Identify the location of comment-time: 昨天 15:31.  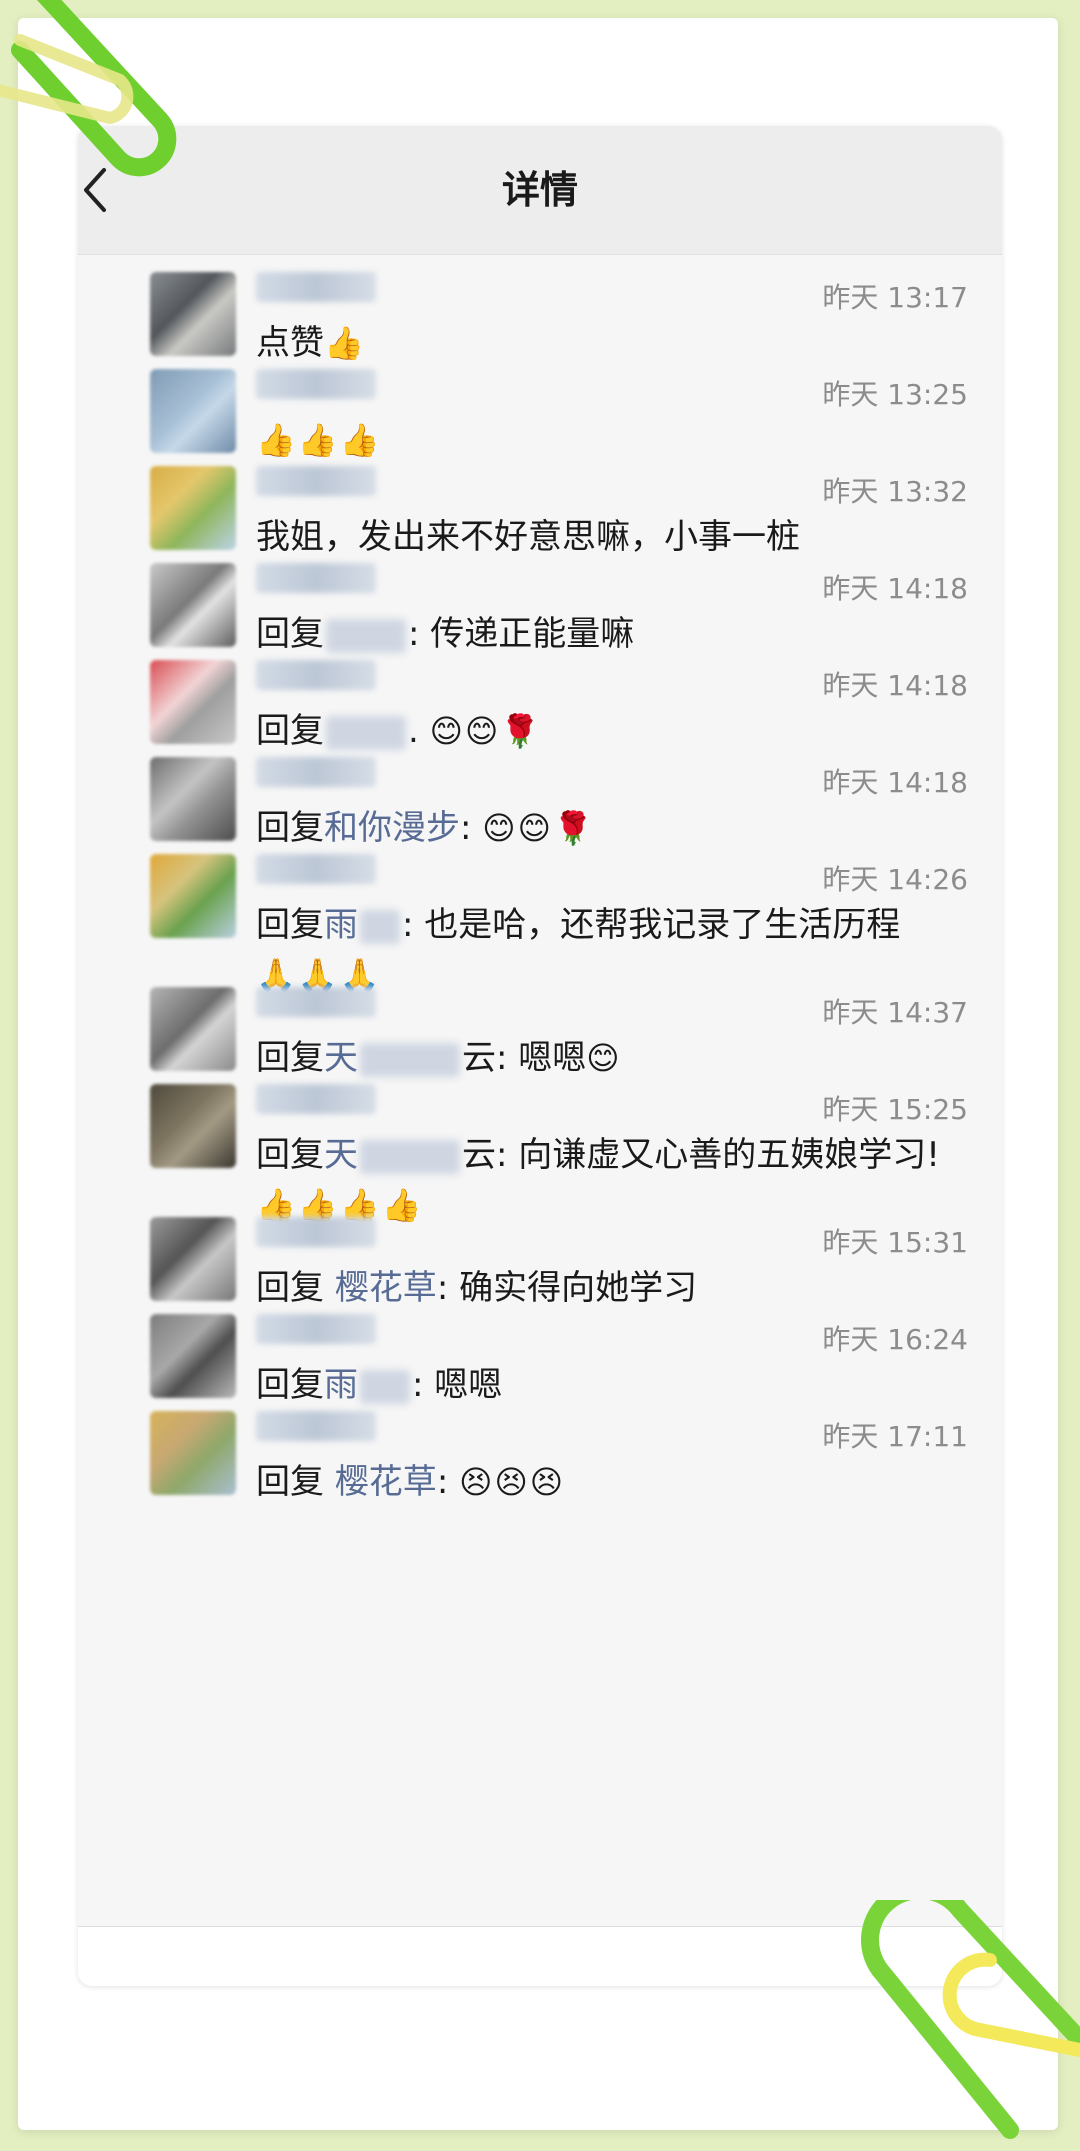
(895, 1242).